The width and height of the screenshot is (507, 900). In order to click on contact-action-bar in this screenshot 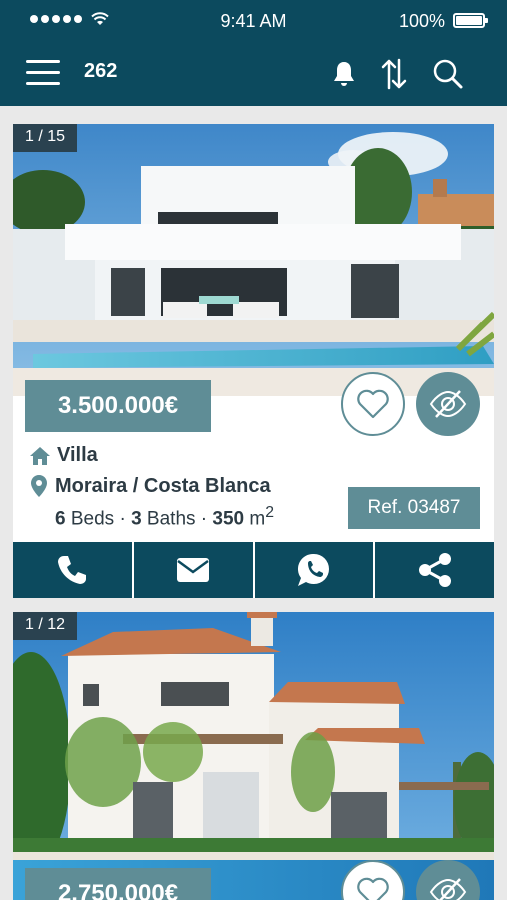, I will do `click(253, 570)`.